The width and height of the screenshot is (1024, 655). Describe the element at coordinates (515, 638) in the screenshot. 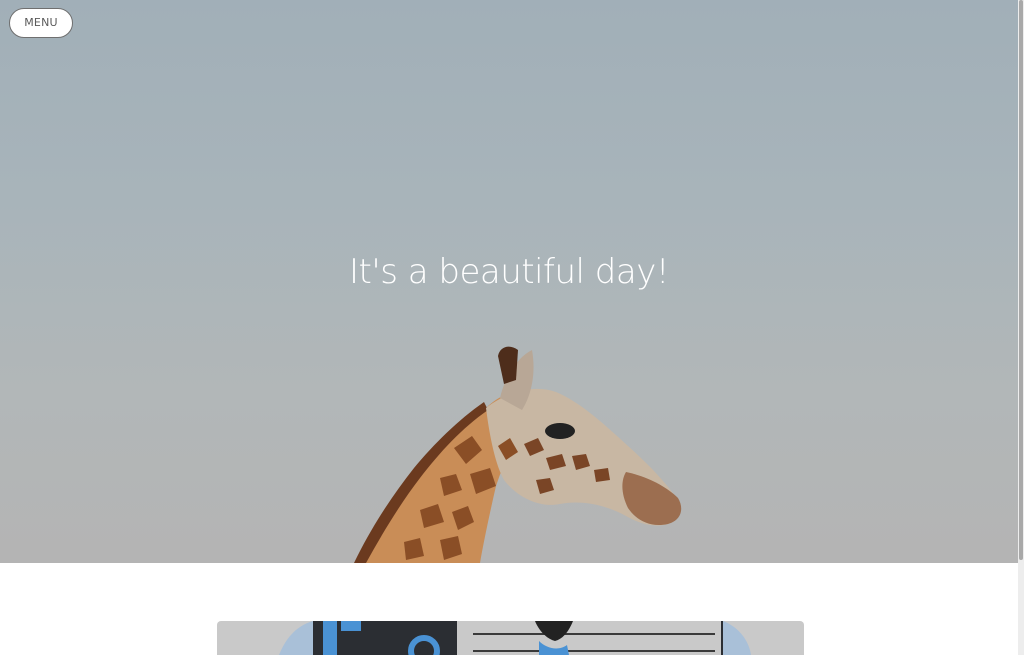

I see `illustration-thumbnail` at that location.